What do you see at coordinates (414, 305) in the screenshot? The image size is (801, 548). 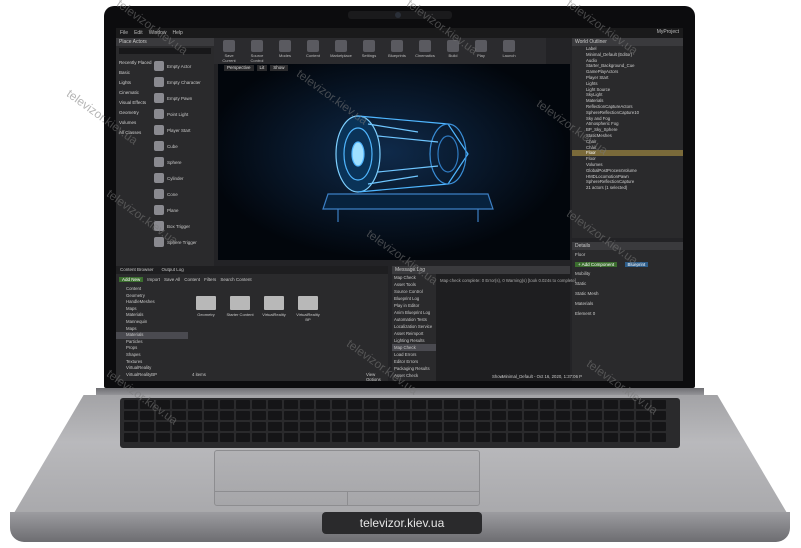 I see `message-log-source: Play in Editor` at bounding box center [414, 305].